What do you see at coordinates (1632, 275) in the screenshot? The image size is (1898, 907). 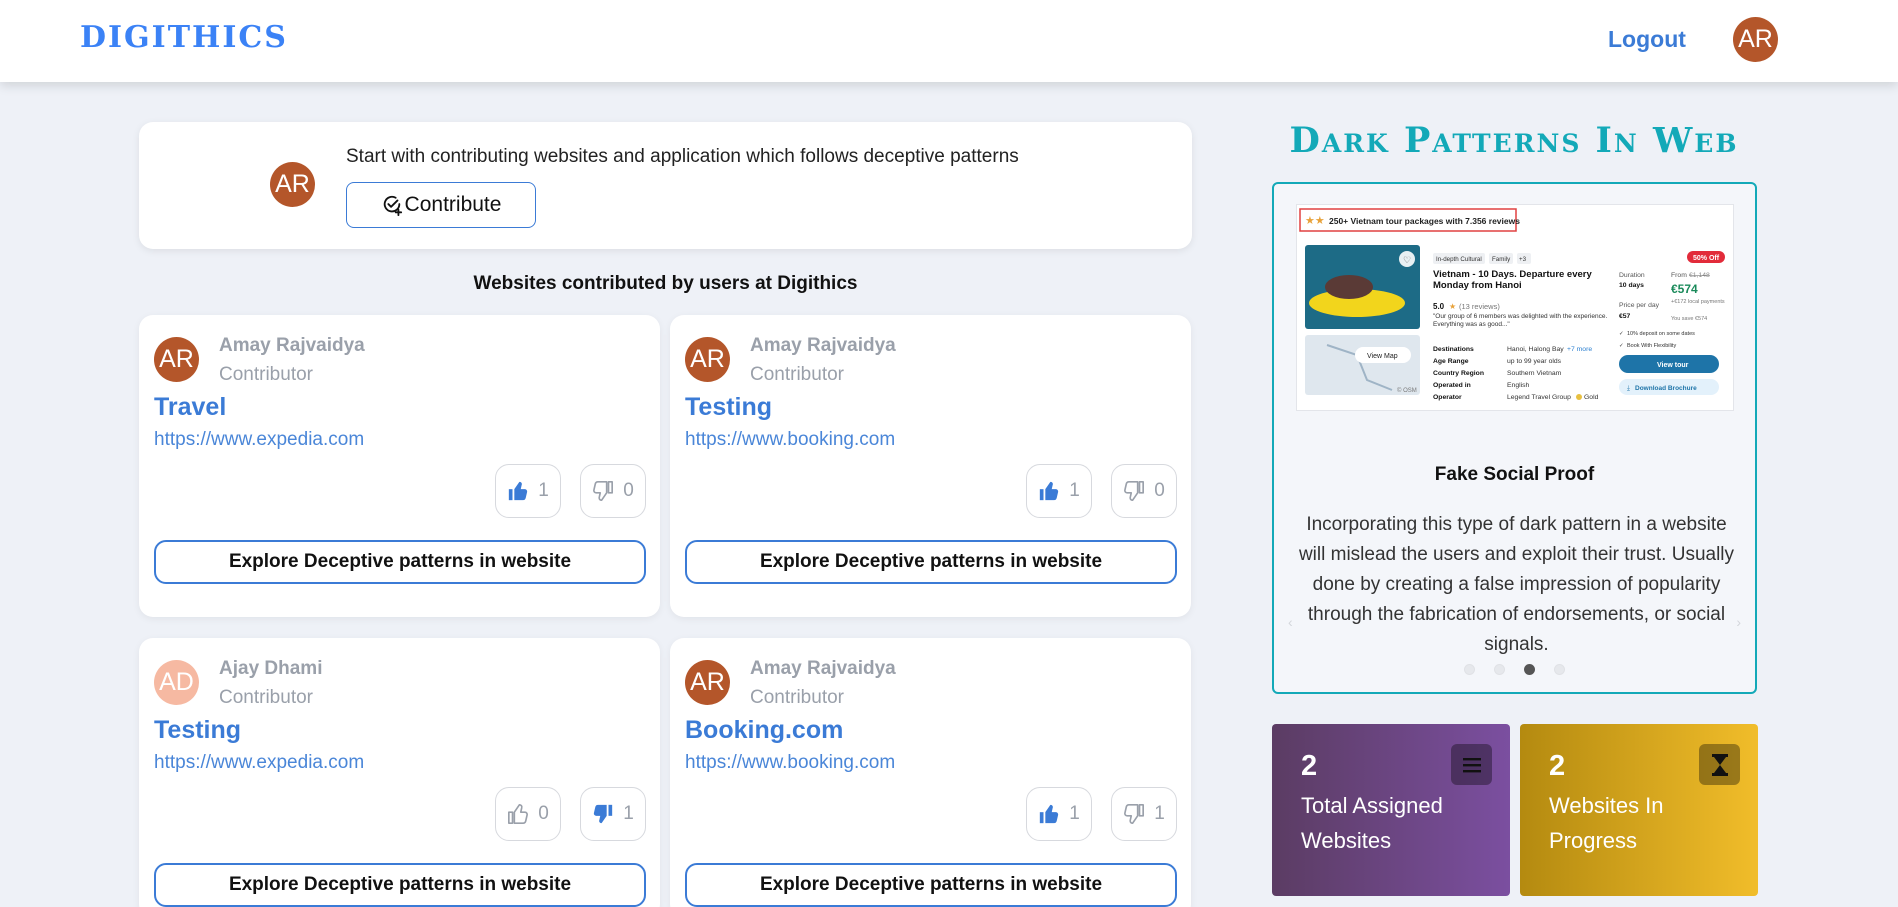 I see `duration-label: Duration` at bounding box center [1632, 275].